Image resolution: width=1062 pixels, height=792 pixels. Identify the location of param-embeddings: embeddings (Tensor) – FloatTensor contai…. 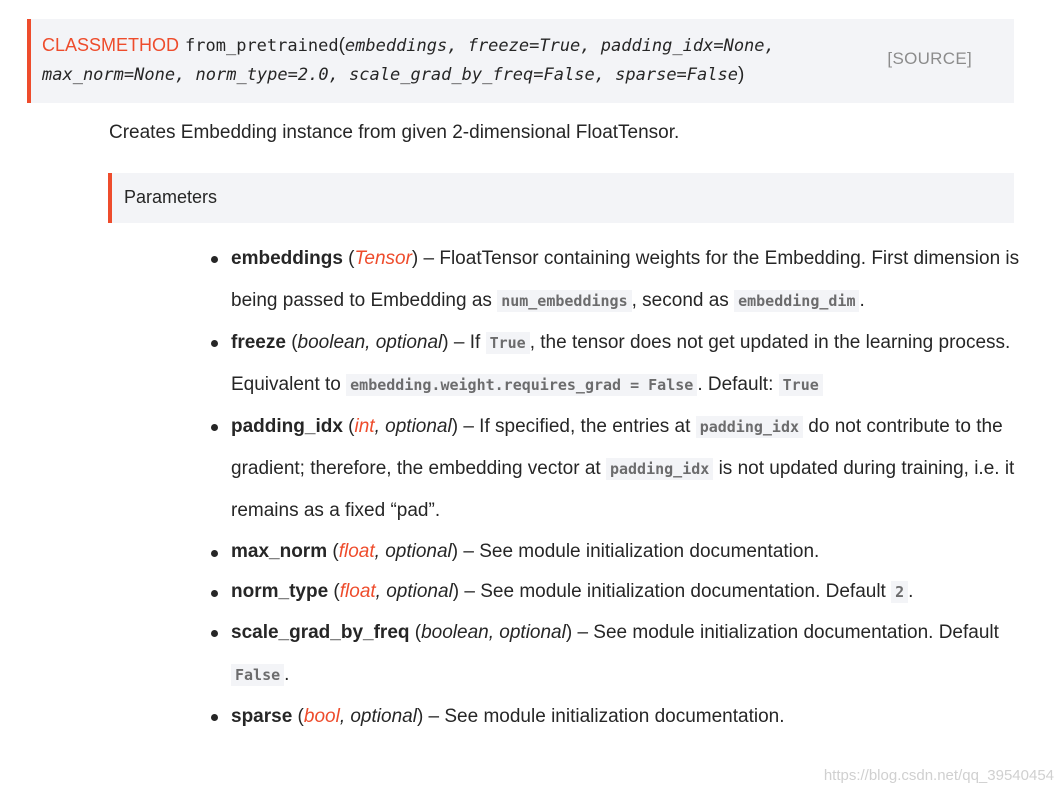
(616, 280).